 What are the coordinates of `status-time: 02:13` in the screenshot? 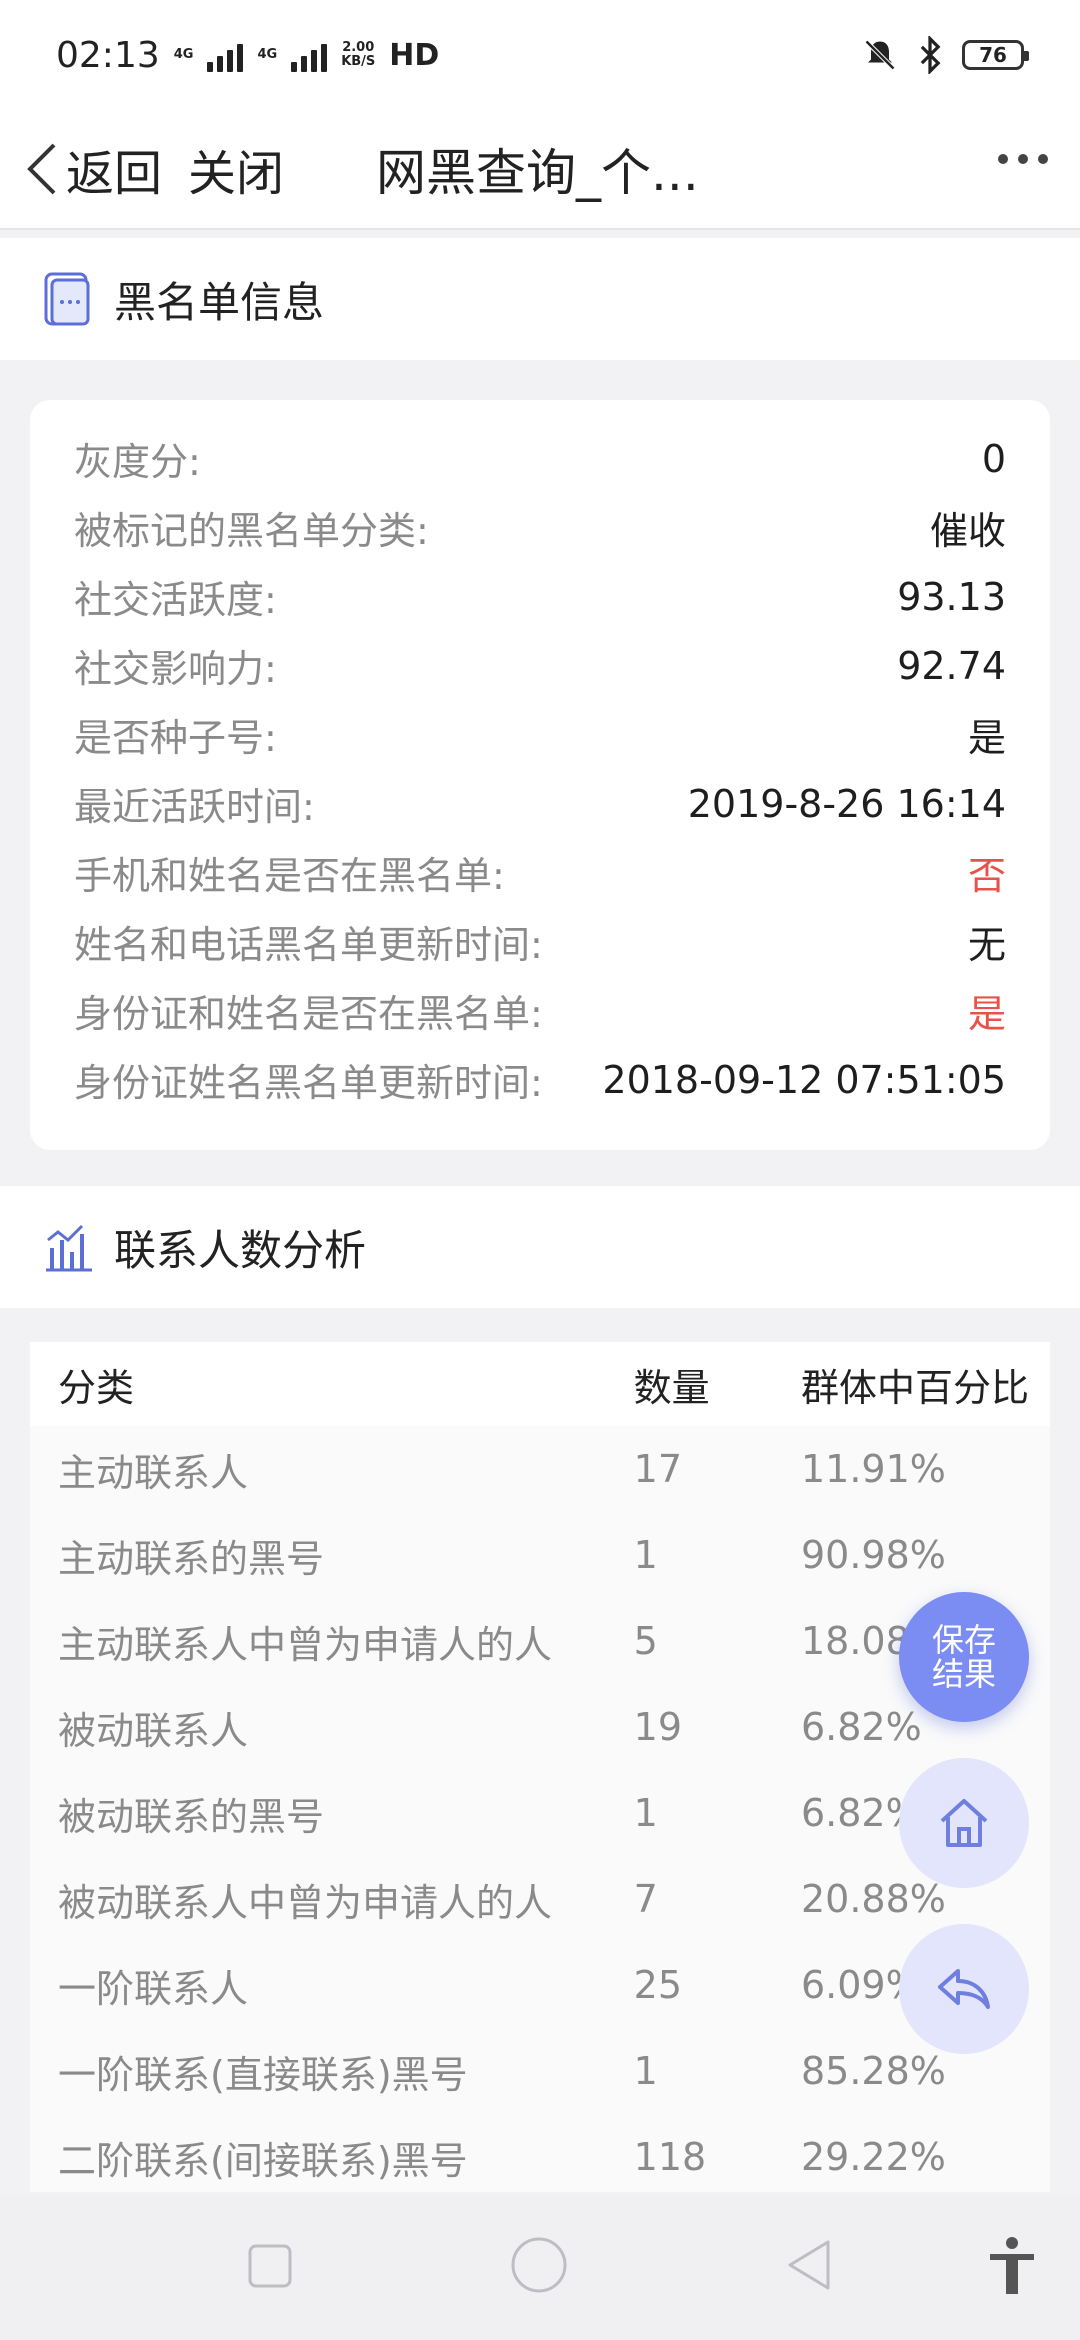 It's located at (108, 55).